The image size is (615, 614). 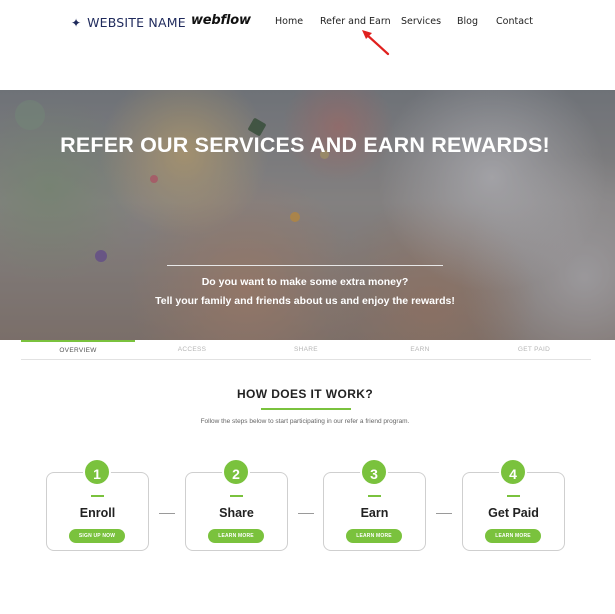 What do you see at coordinates (97, 472) in the screenshot?
I see `step-number-badge: 1` at bounding box center [97, 472].